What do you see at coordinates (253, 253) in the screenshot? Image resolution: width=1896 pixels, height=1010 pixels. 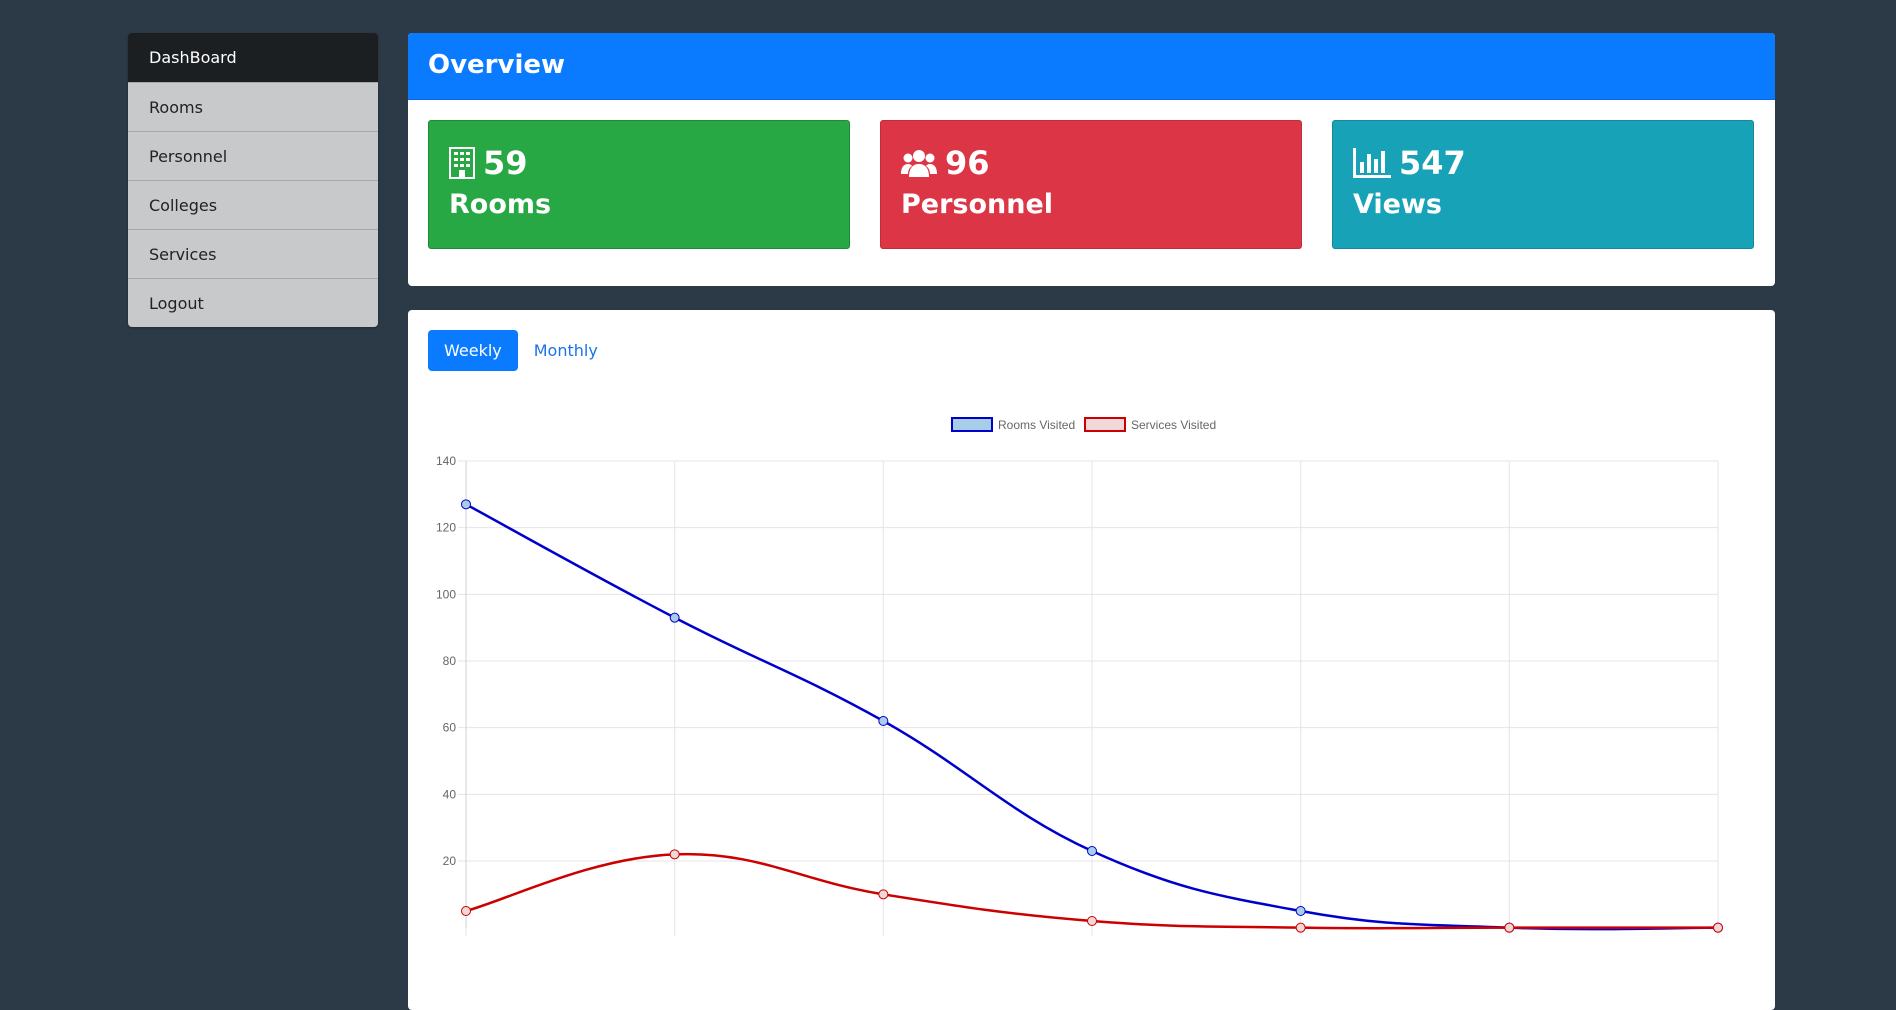 I see `sidebar-item-services: Services` at bounding box center [253, 253].